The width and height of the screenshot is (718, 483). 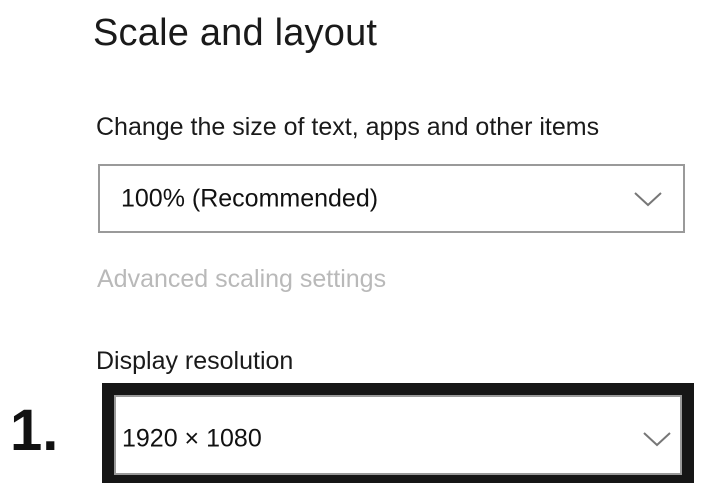 What do you see at coordinates (398, 435) in the screenshot?
I see `resolution-dropdown: 1920 × 1080` at bounding box center [398, 435].